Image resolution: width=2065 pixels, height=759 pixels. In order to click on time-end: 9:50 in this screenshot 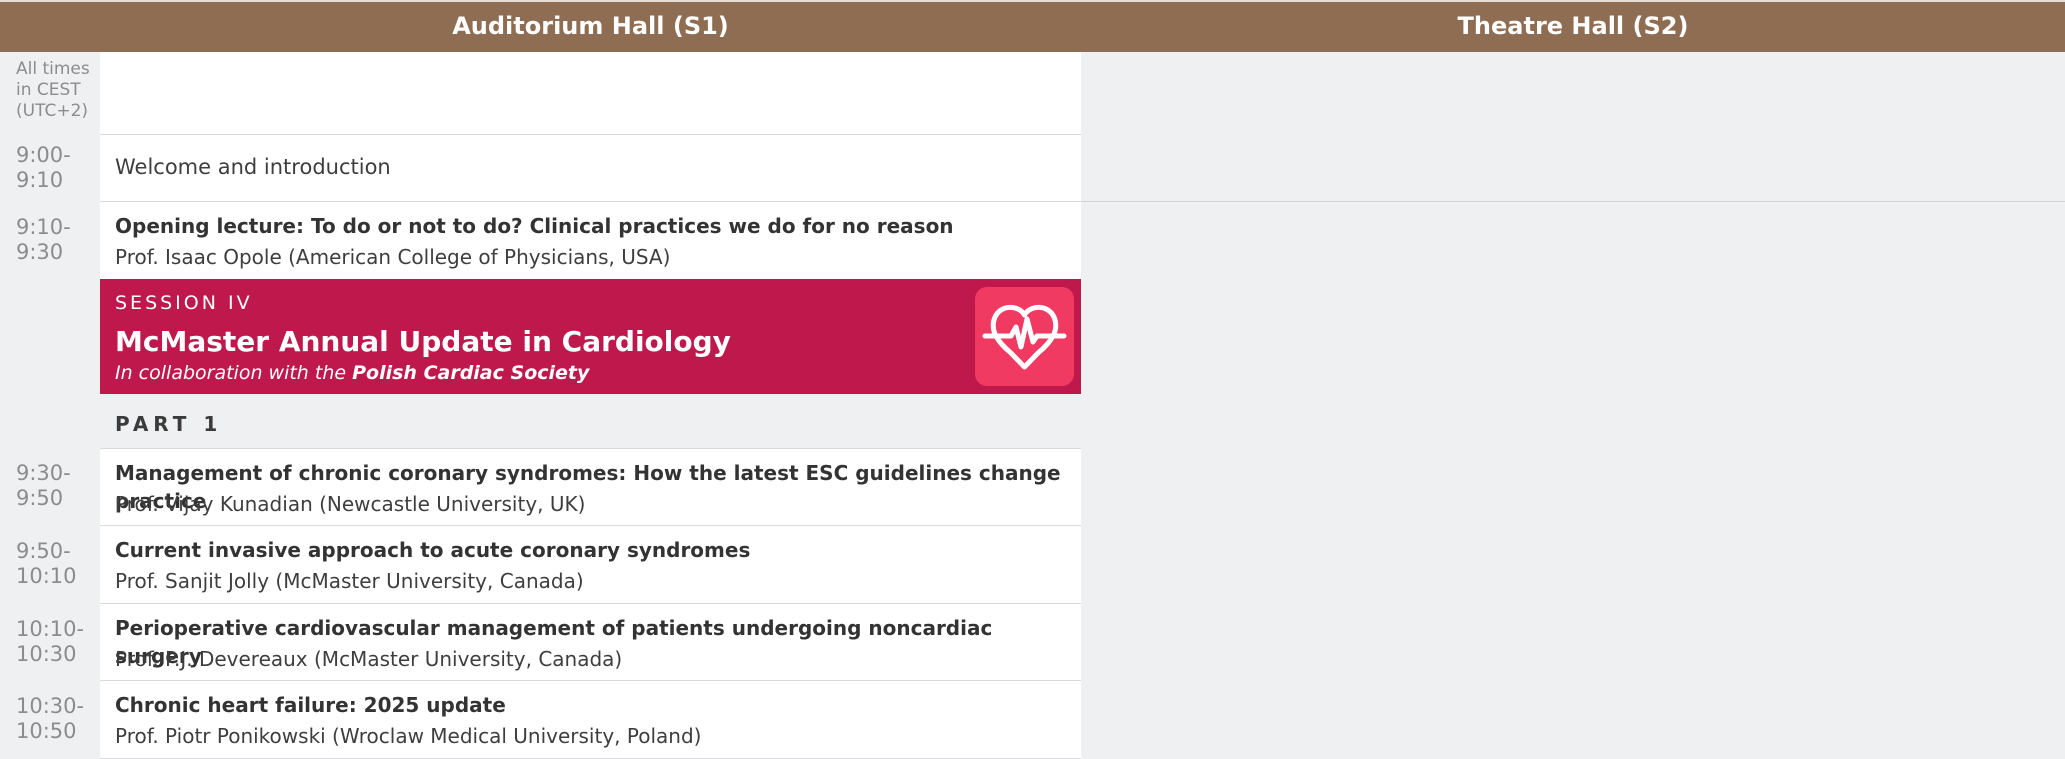, I will do `click(40, 498)`.